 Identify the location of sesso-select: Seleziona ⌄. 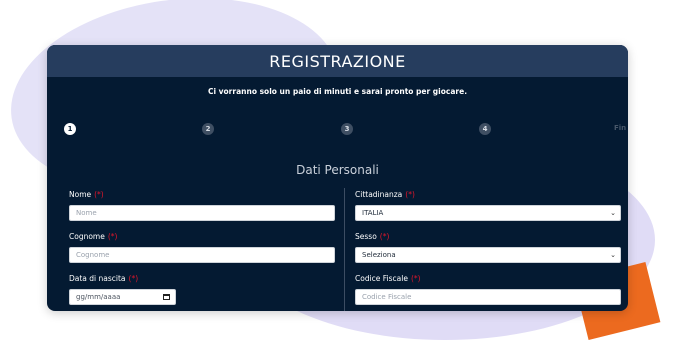
(488, 255).